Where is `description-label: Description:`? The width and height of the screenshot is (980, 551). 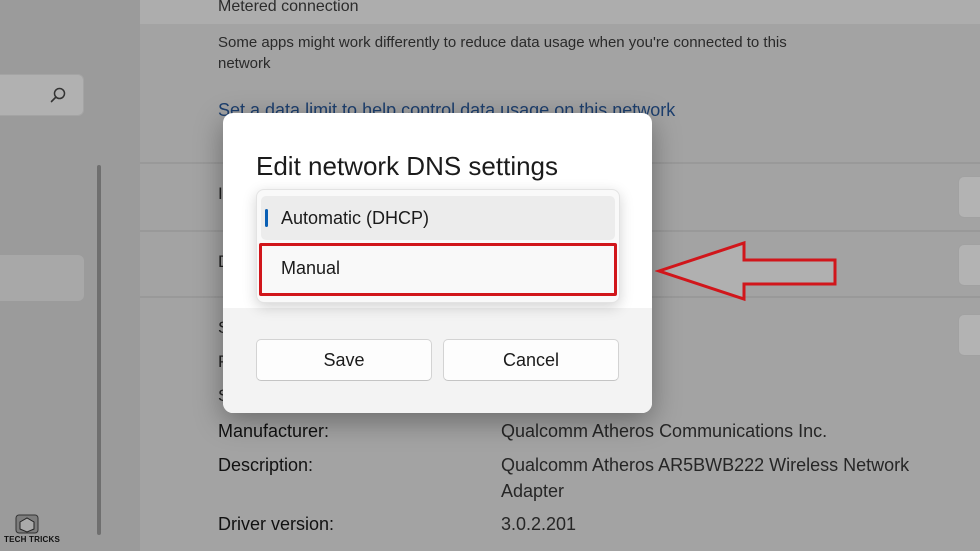 description-label: Description: is located at coordinates (266, 465).